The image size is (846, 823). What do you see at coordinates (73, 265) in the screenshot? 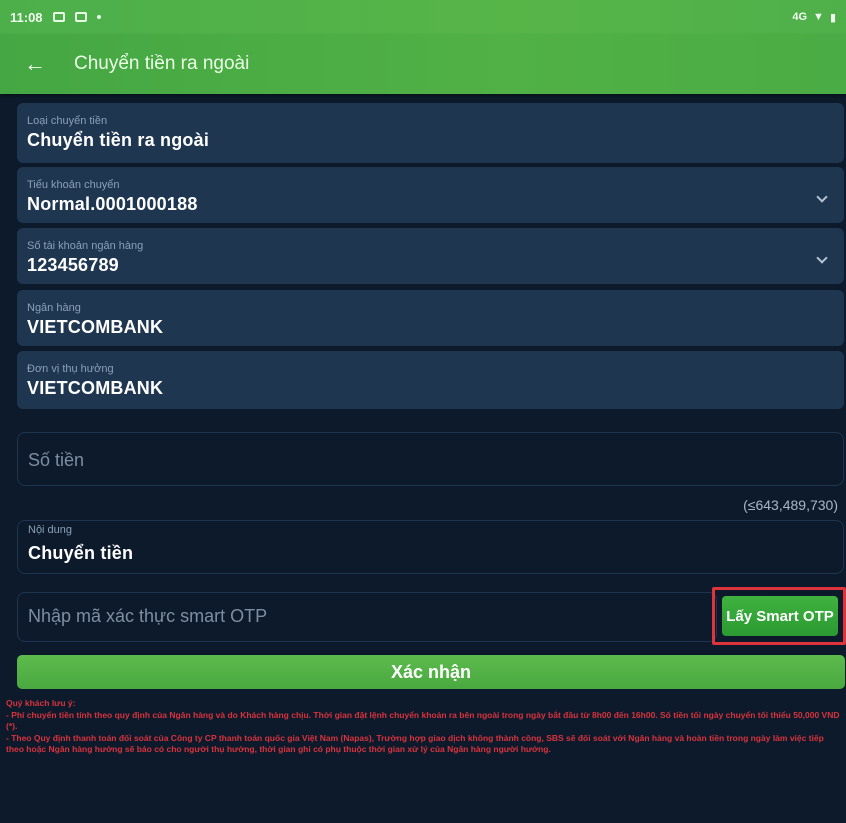
I see `bank-account-value: 123456789` at bounding box center [73, 265].